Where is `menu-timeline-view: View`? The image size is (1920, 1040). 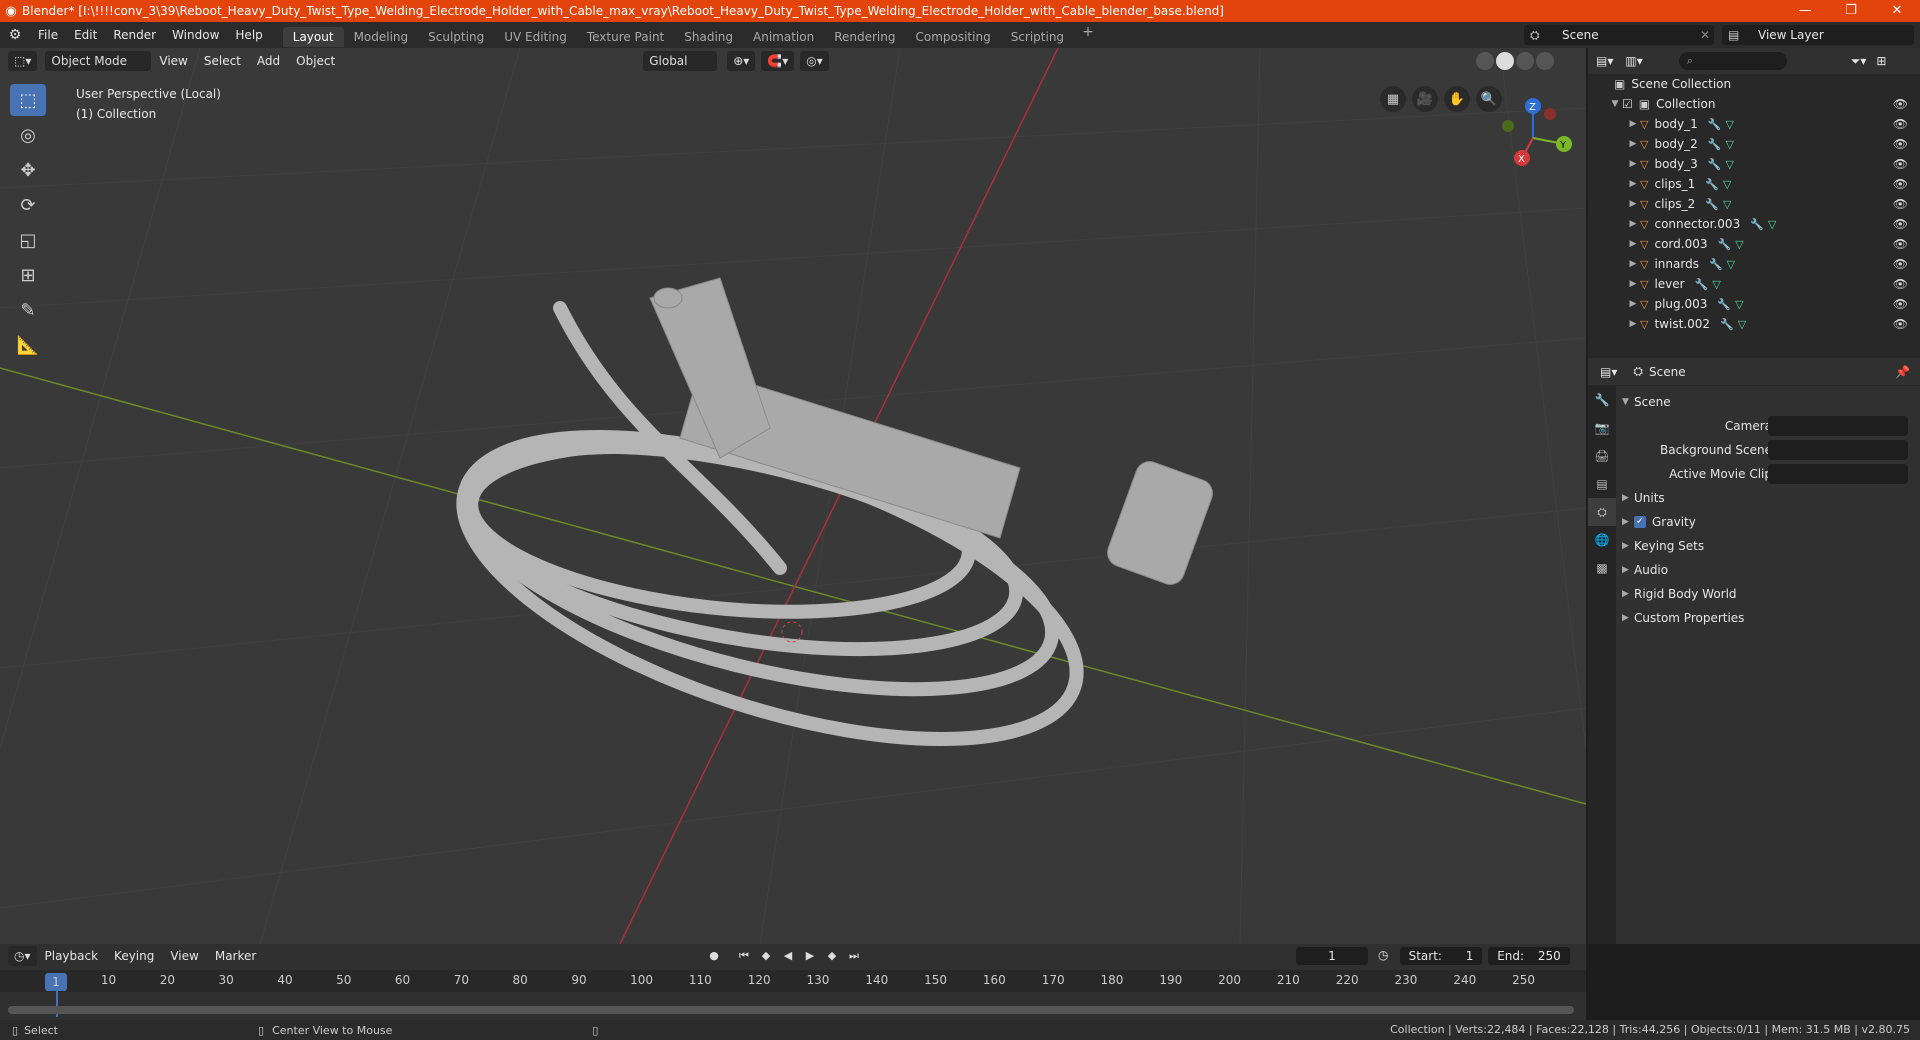 menu-timeline-view: View is located at coordinates (184, 956).